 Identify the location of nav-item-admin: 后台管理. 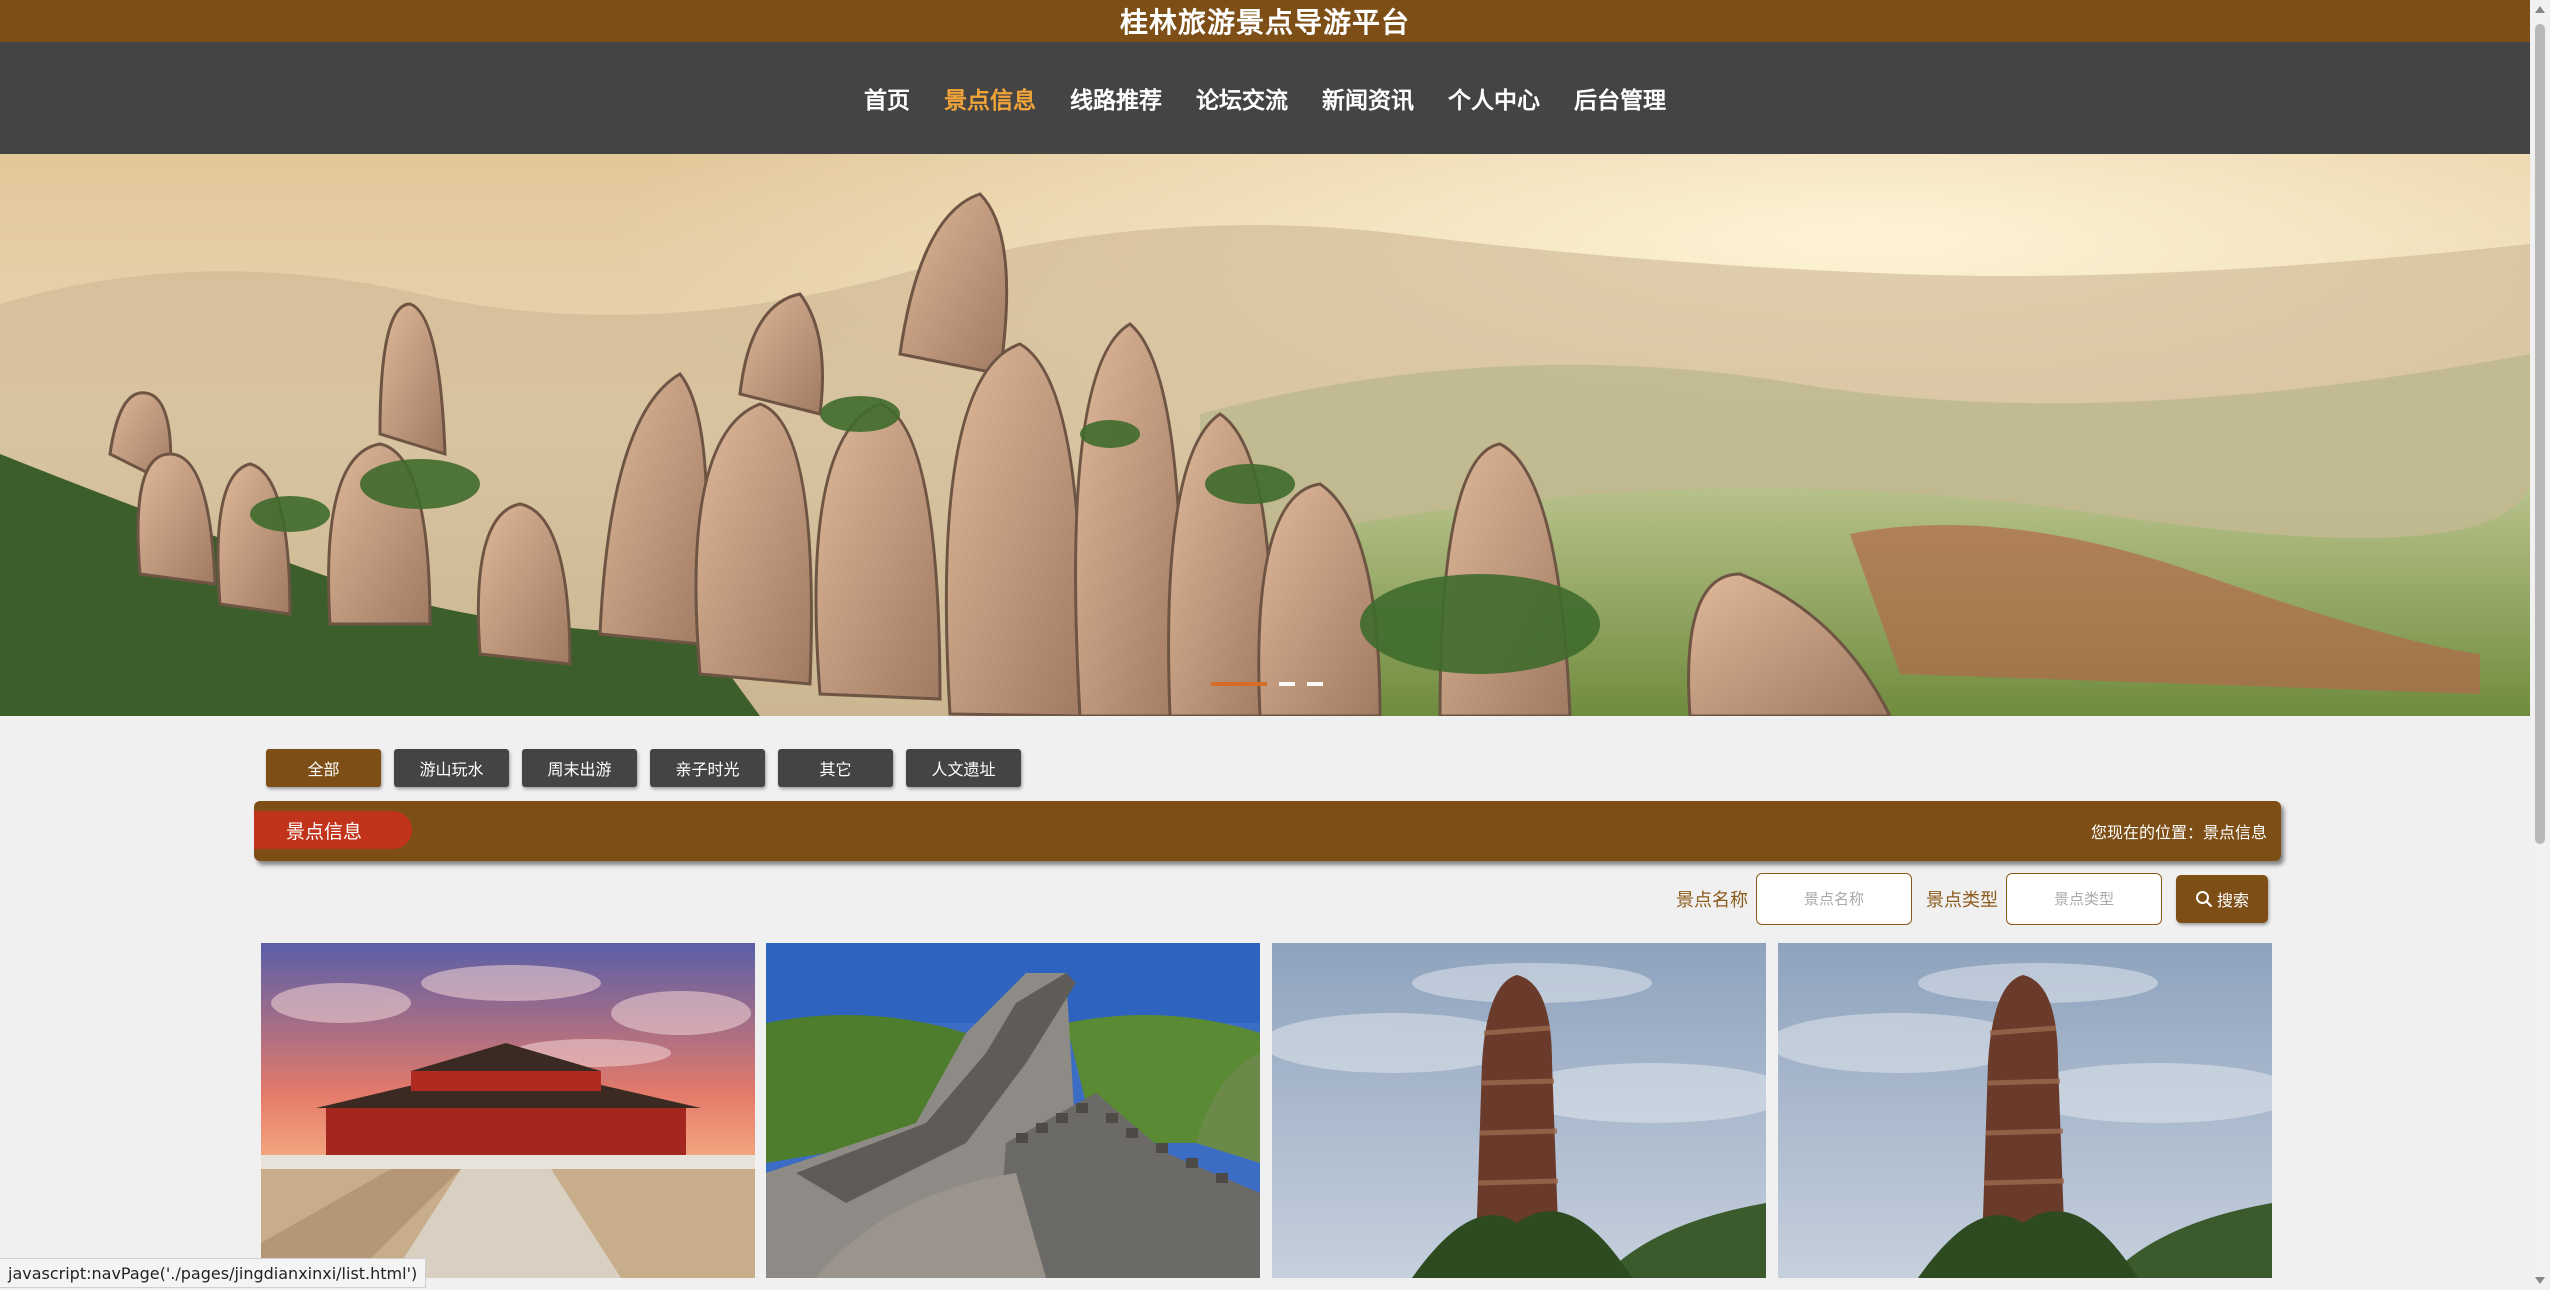
(1620, 98).